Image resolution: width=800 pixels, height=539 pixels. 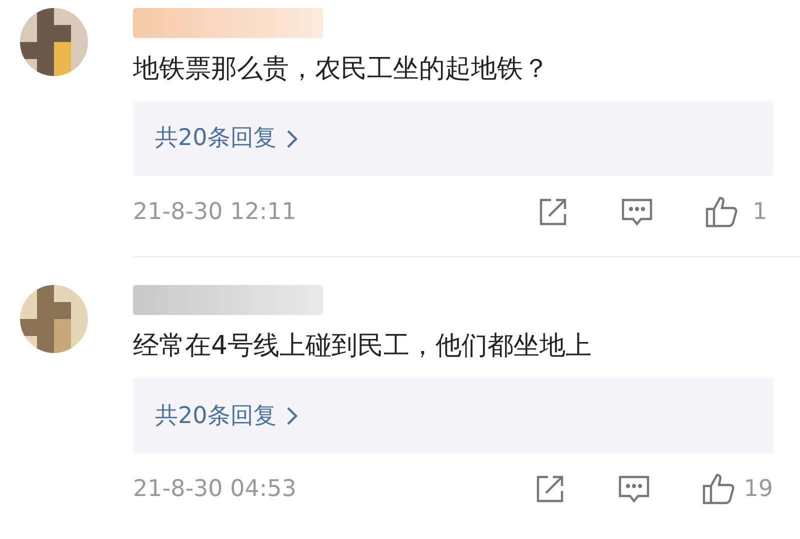 I want to click on like-button: 1, so click(x=739, y=212).